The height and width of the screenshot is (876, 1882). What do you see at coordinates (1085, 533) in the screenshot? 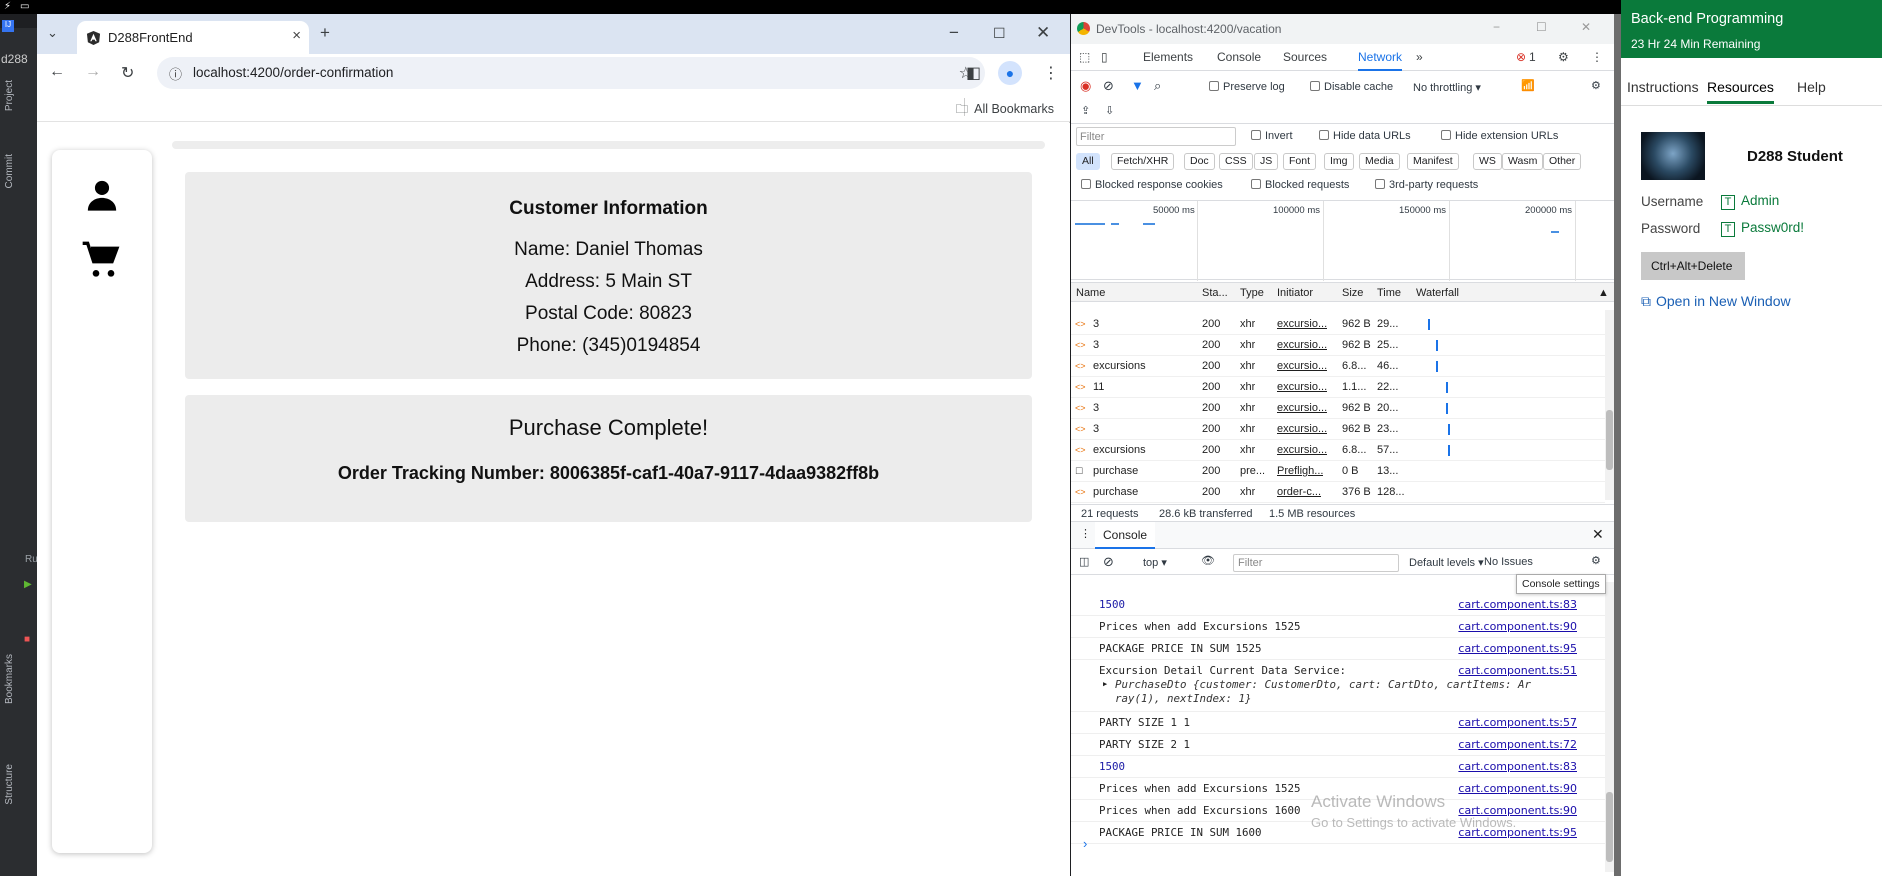
I see `drawer-menu-icon: ⋮` at bounding box center [1085, 533].